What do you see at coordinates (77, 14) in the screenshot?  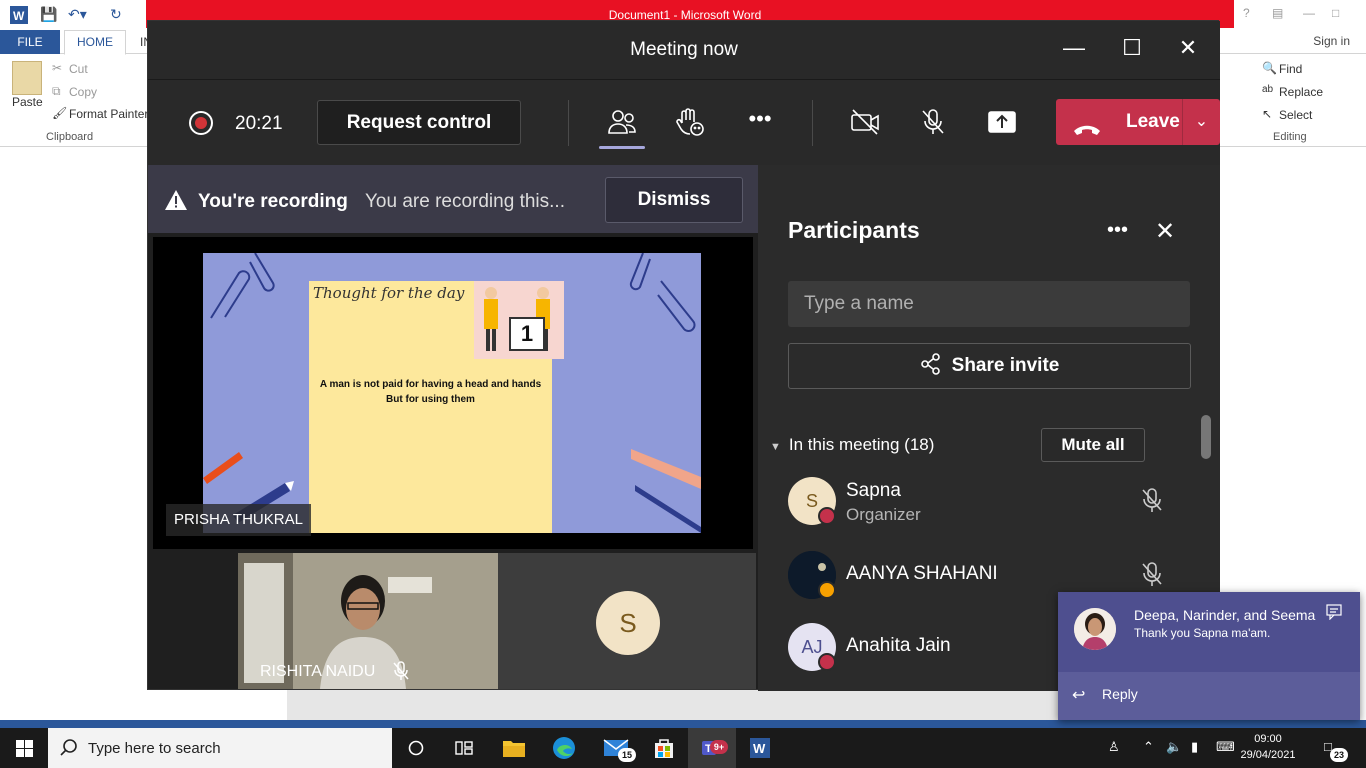 I see `undo-icon: ↶▾` at bounding box center [77, 14].